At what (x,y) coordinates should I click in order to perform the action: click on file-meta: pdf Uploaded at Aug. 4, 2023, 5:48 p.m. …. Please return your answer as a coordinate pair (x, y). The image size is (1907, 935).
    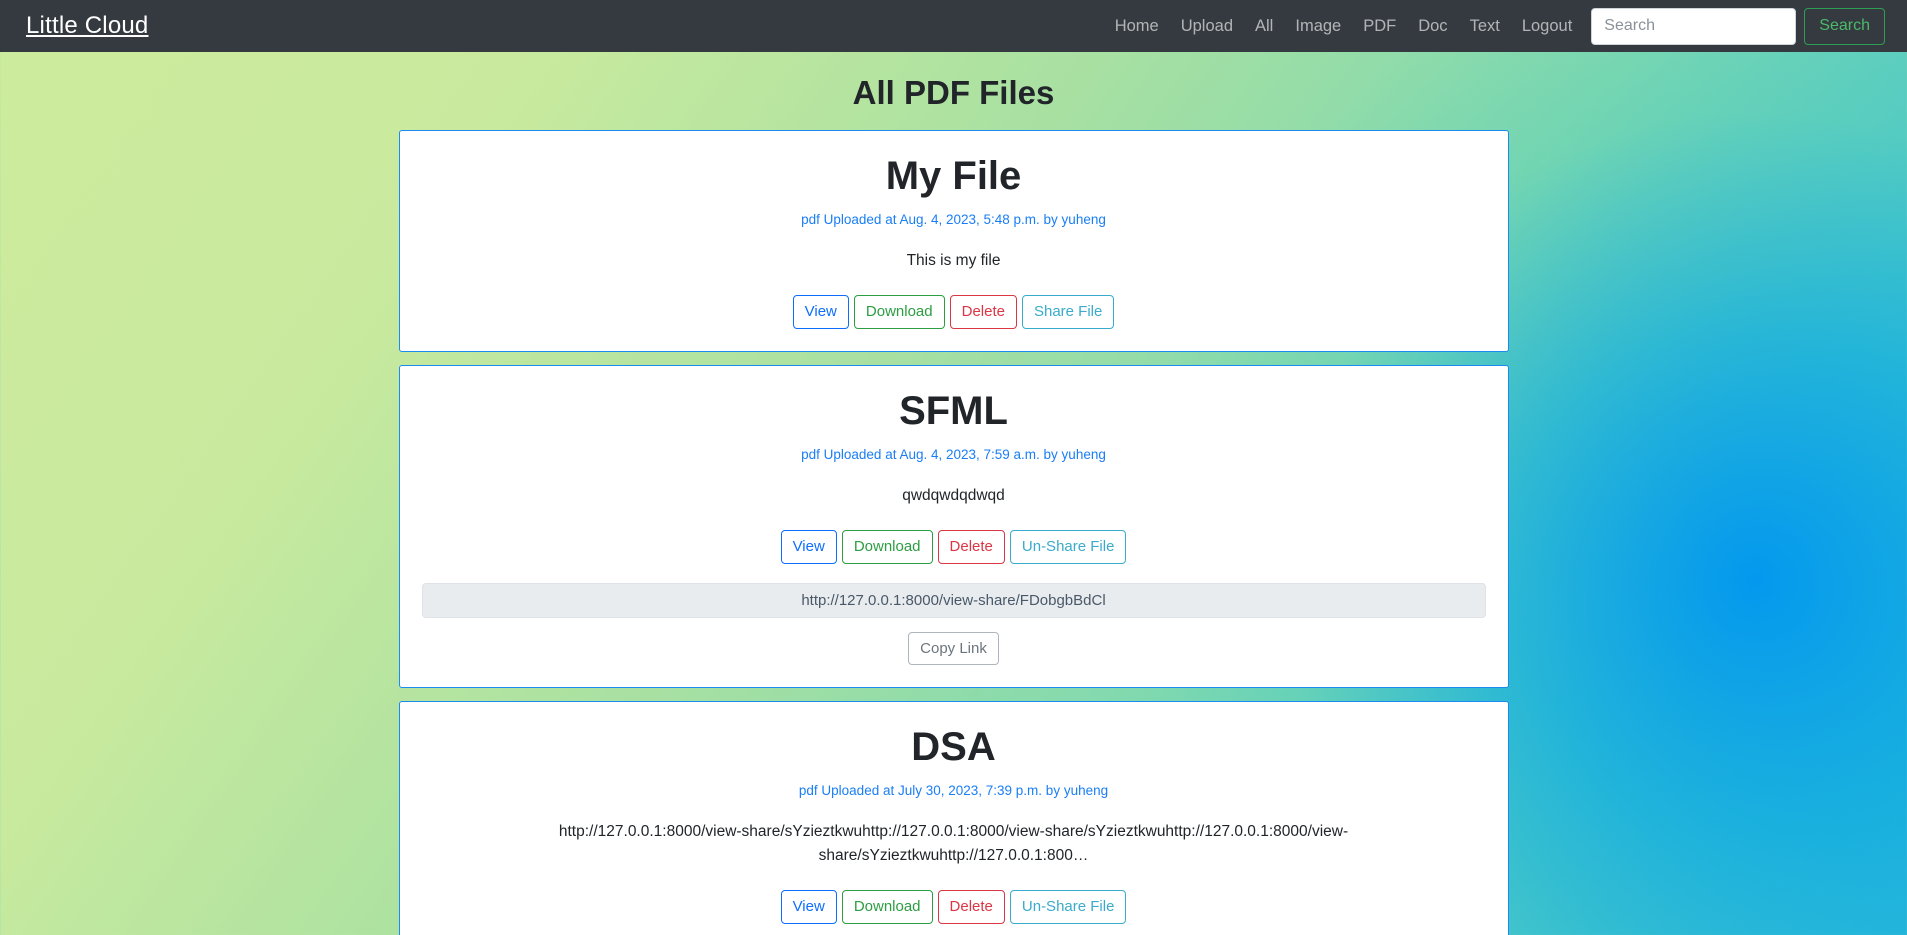
    Looking at the image, I should click on (954, 219).